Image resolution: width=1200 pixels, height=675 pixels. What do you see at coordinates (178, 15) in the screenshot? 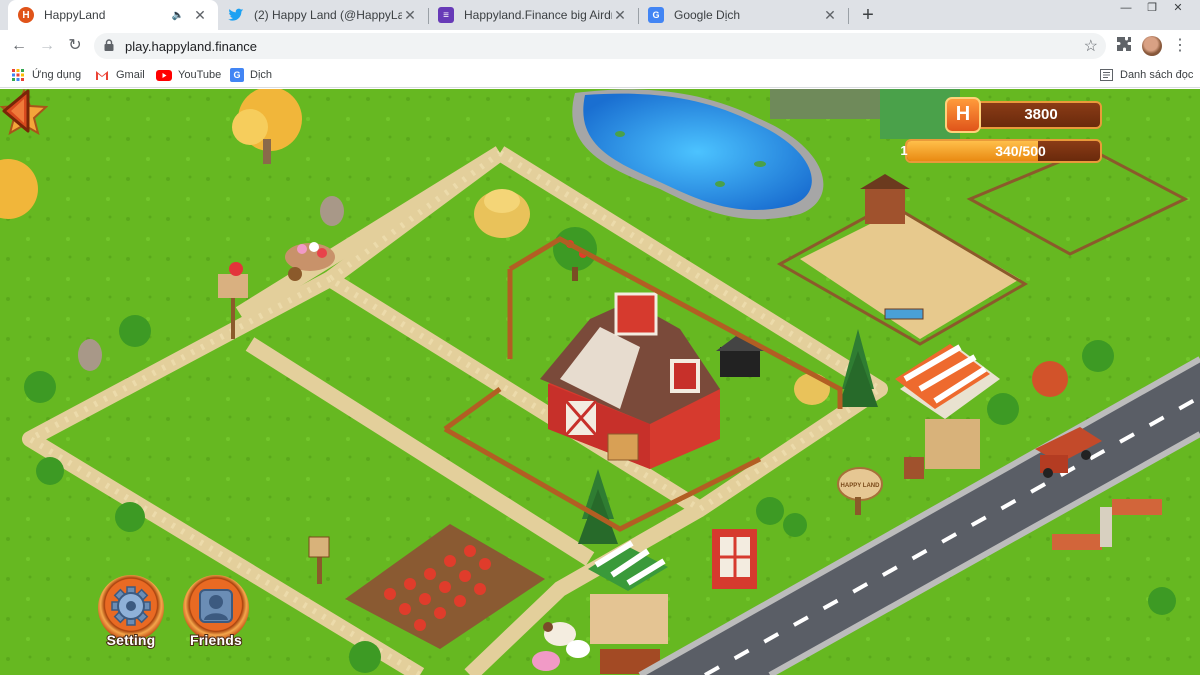
I see `speaker-icon: 🔈` at bounding box center [178, 15].